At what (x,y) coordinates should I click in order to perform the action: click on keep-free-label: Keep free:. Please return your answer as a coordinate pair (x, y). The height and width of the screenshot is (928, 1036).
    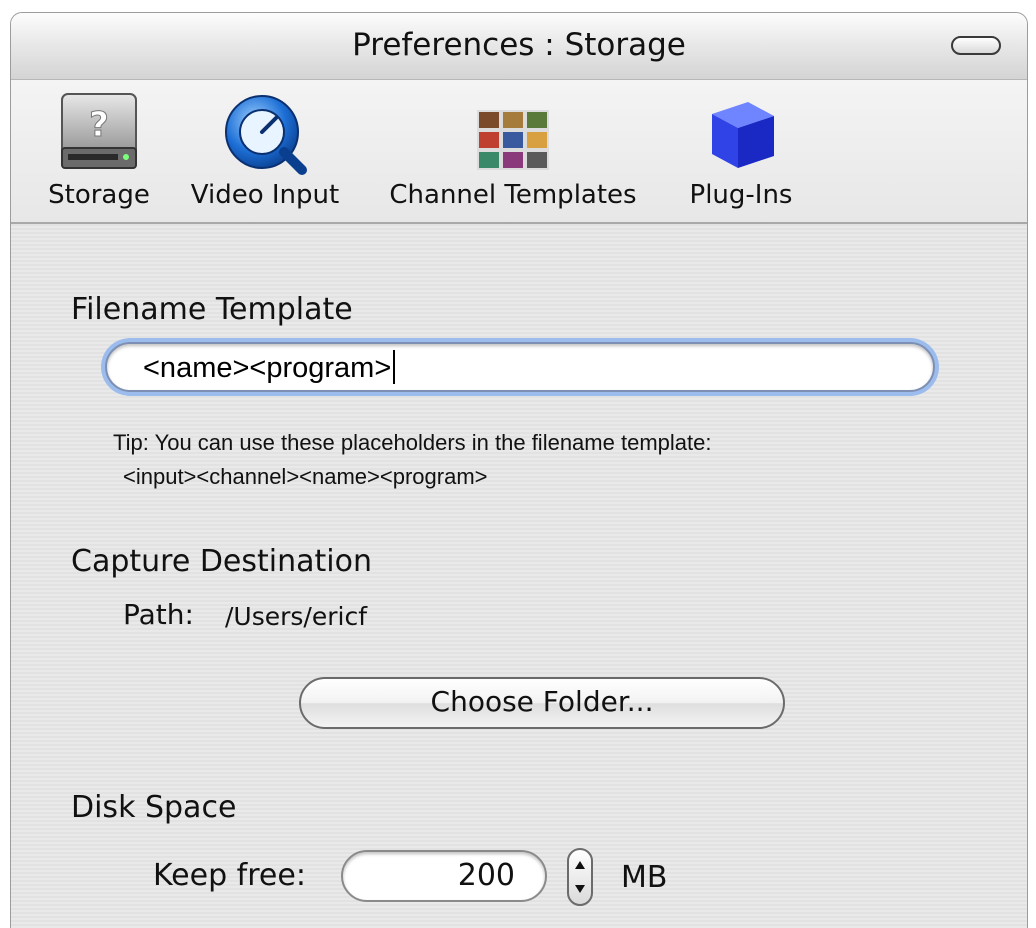
    Looking at the image, I should click on (229, 875).